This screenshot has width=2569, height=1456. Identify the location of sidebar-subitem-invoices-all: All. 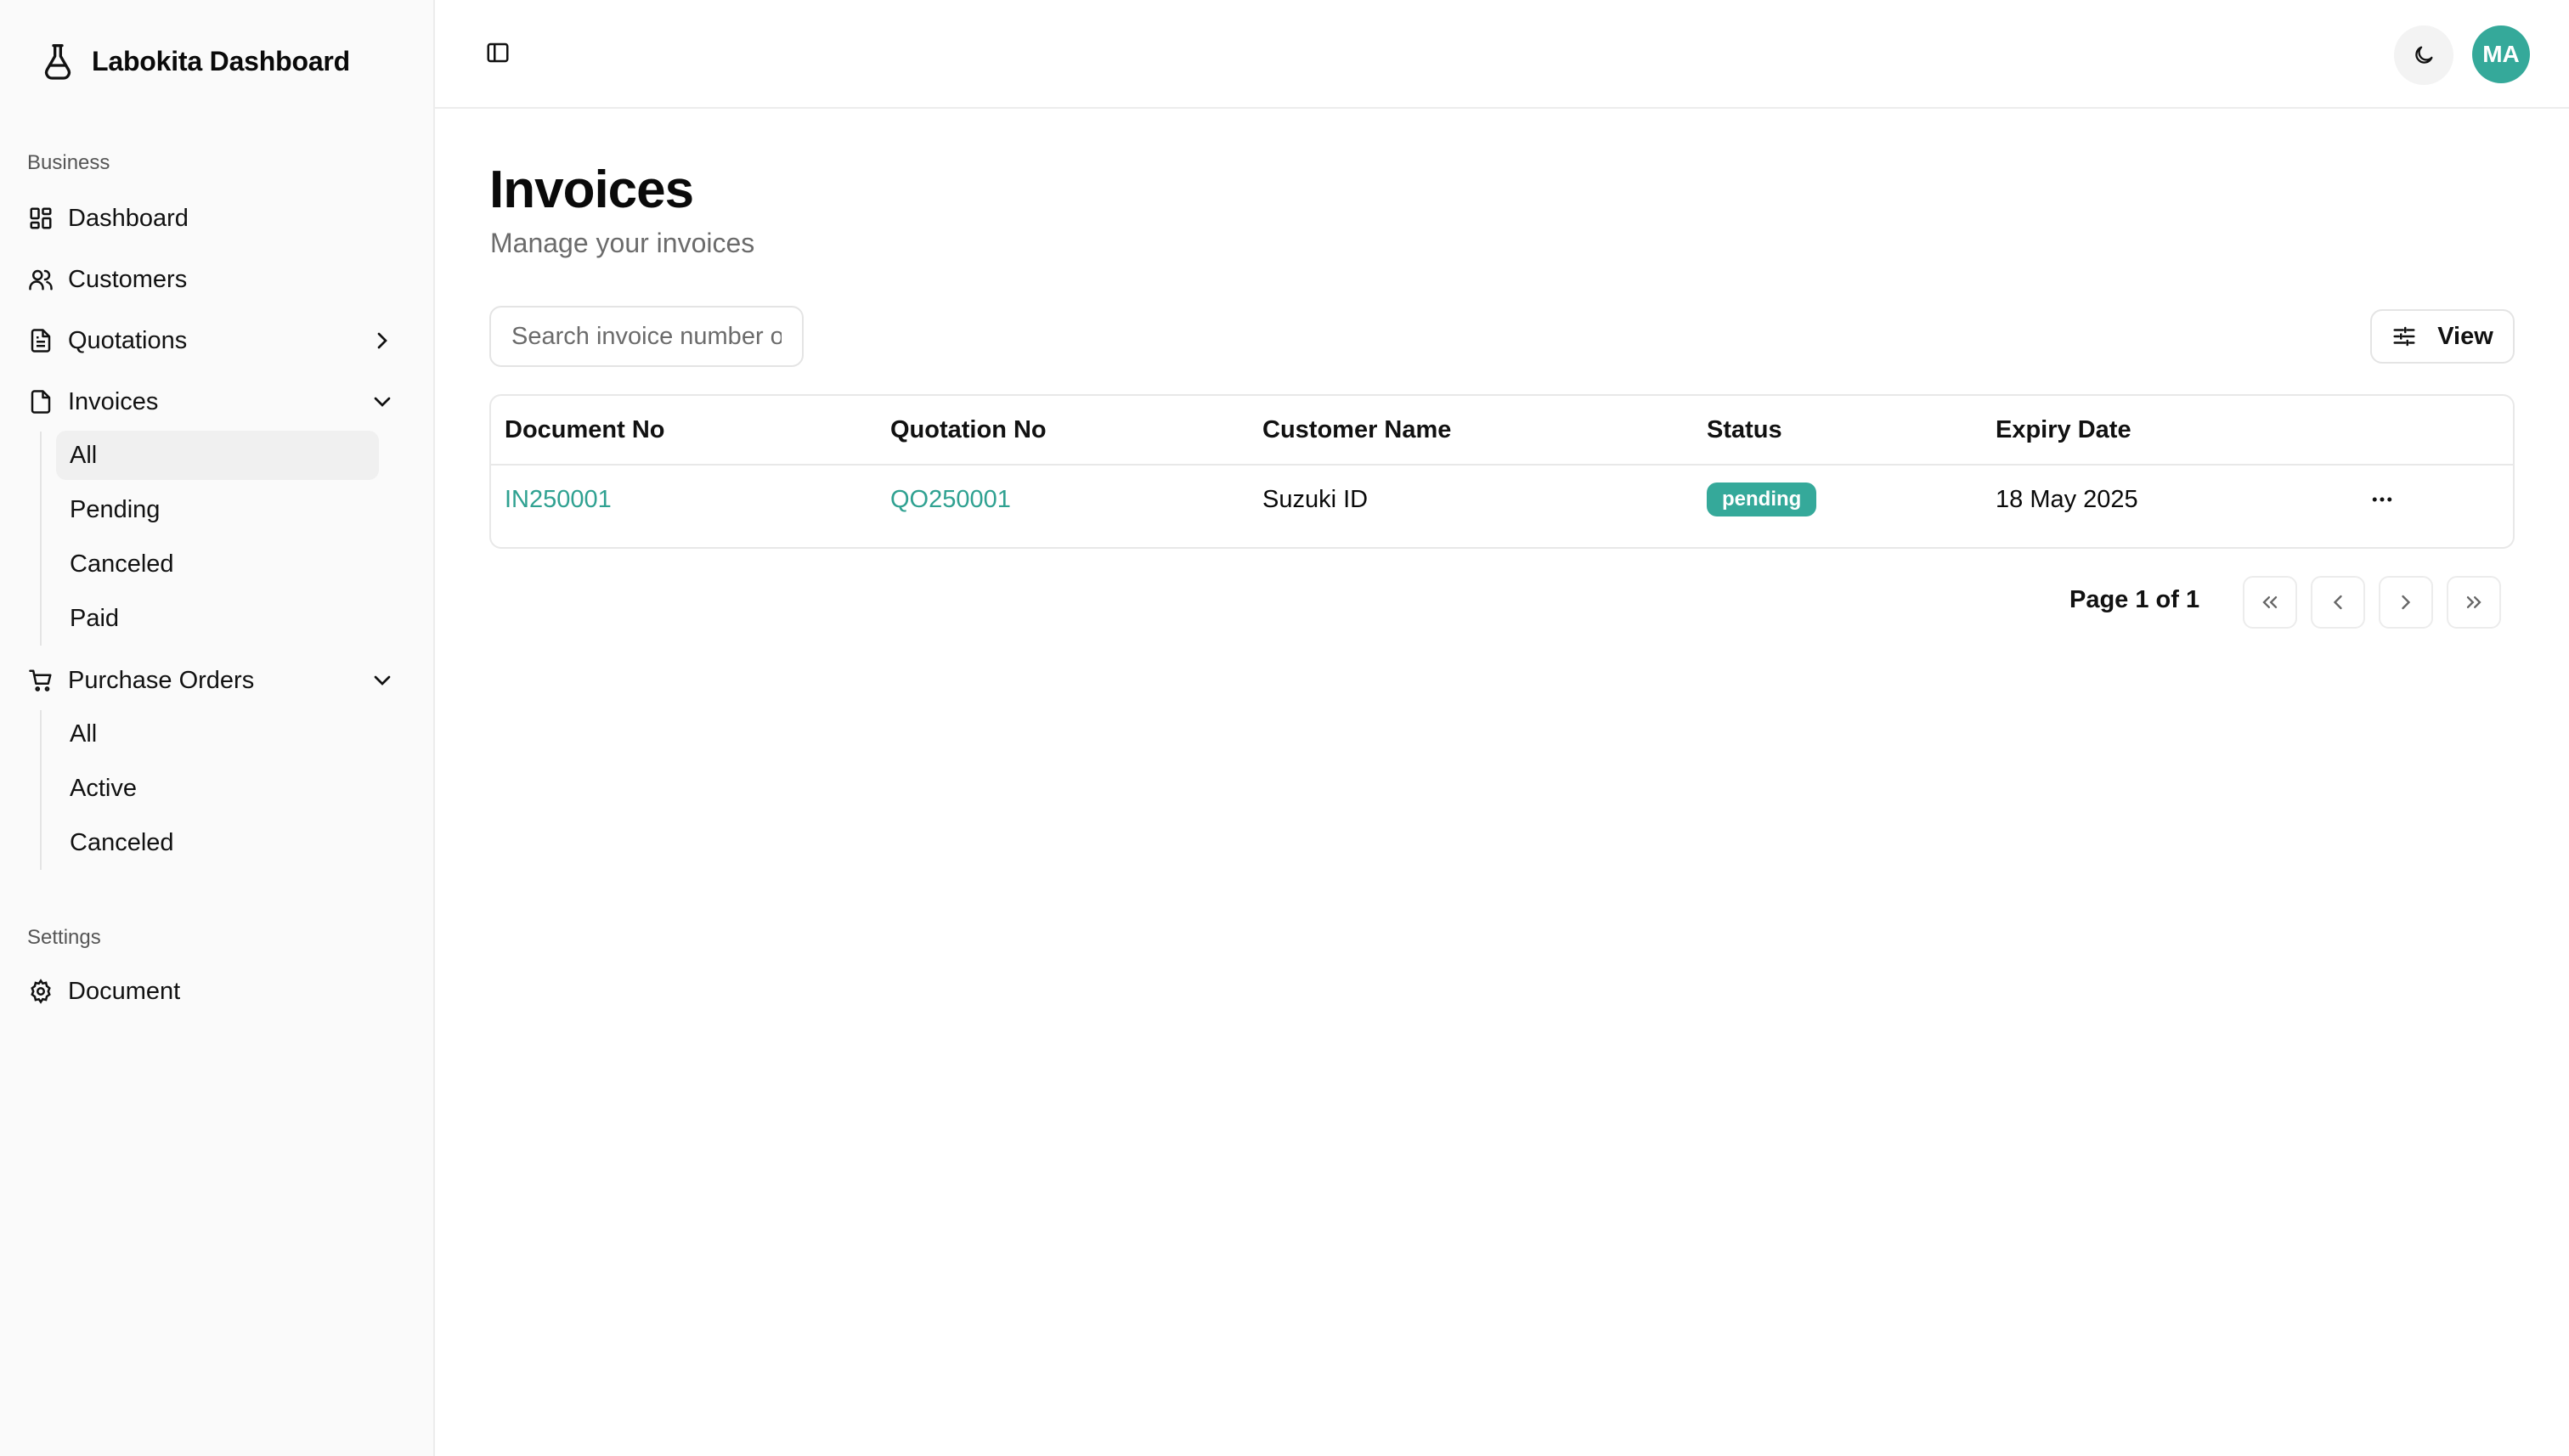
(217, 455).